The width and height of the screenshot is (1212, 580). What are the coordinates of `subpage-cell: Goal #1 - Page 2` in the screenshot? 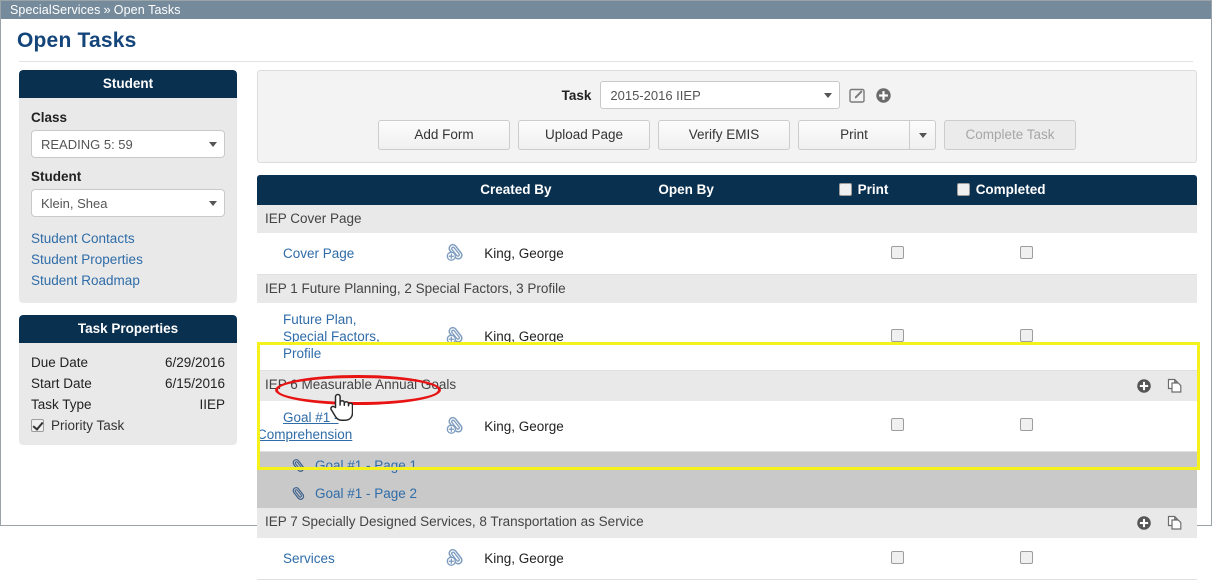 It's located at (727, 493).